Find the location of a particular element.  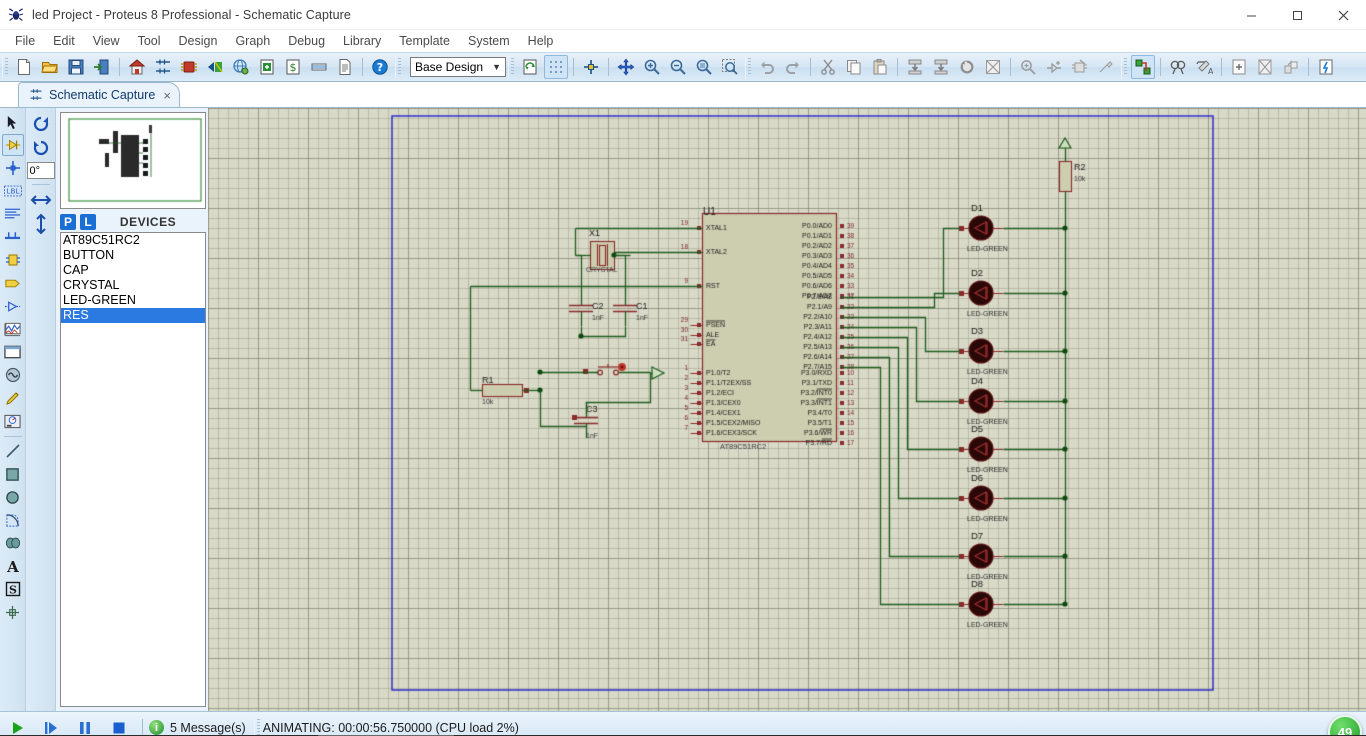

play-simulation-button is located at coordinates (17, 725).